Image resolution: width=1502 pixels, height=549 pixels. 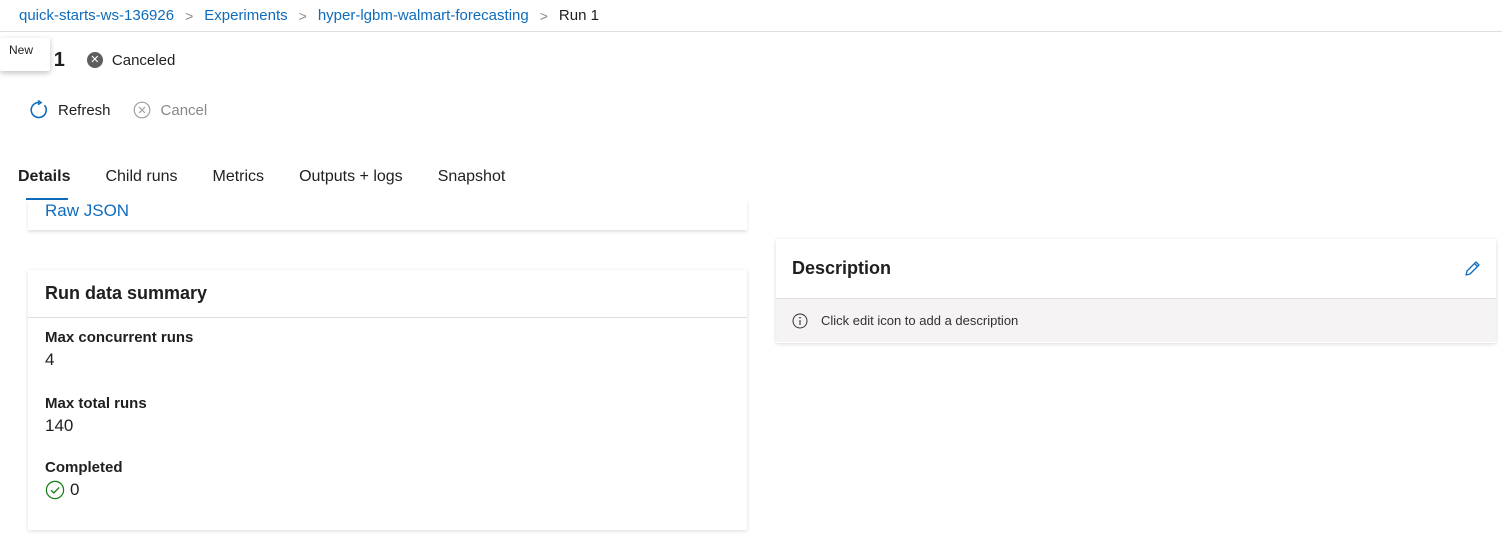 I want to click on refresh-label: Refresh, so click(x=84, y=110).